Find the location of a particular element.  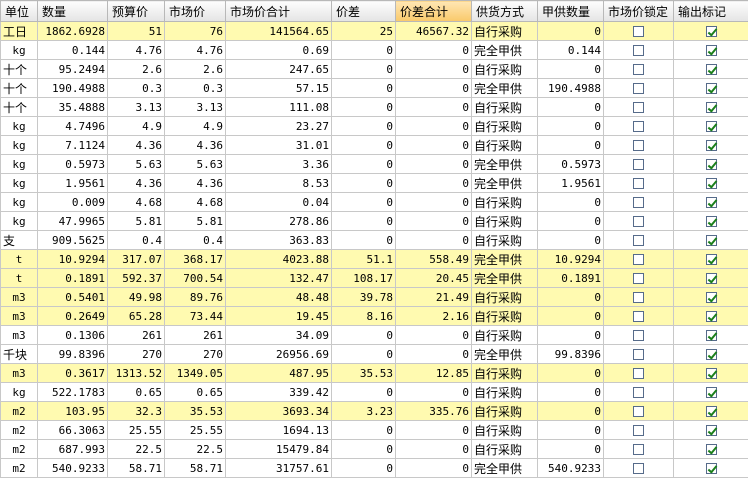

quantity-cell: 0.5401 is located at coordinates (72, 297).